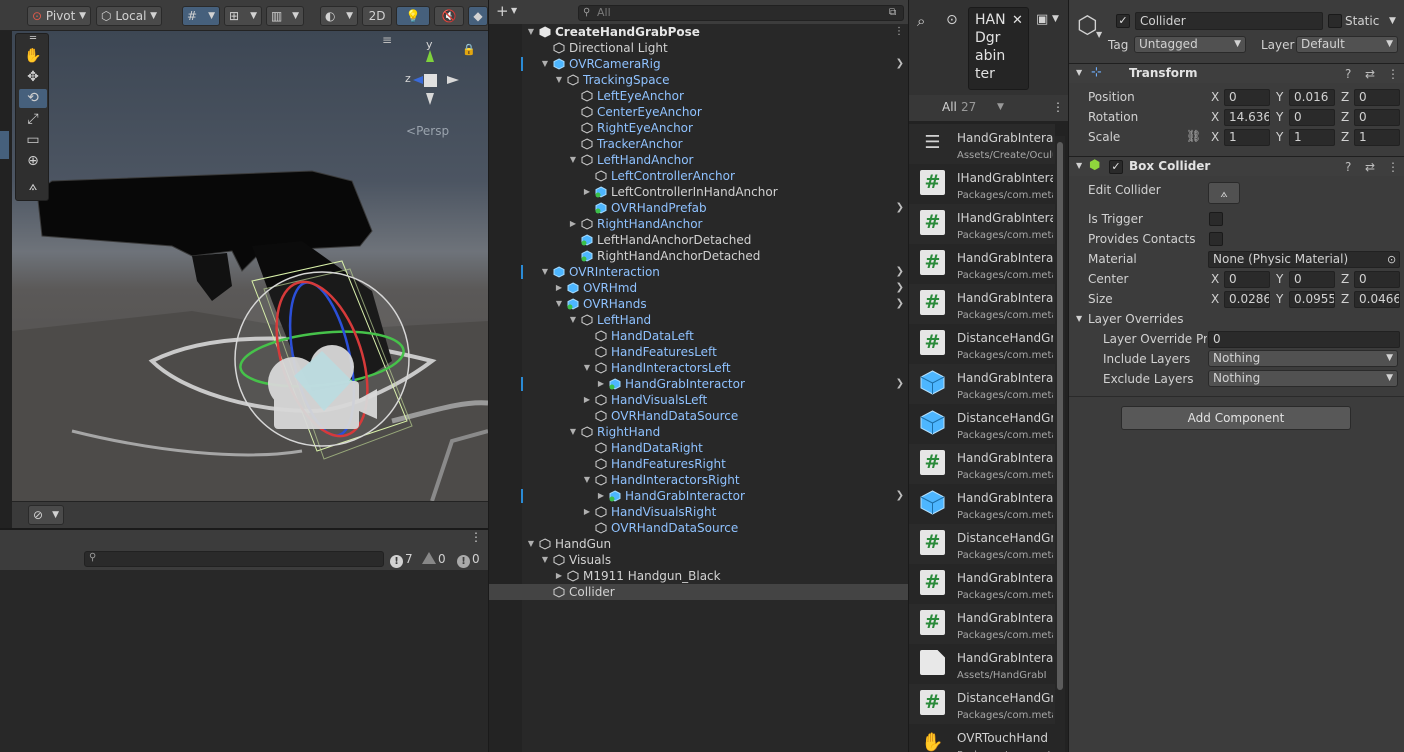  What do you see at coordinates (339, 16) in the screenshot?
I see `shading-mode-button: ◐ ▼` at bounding box center [339, 16].